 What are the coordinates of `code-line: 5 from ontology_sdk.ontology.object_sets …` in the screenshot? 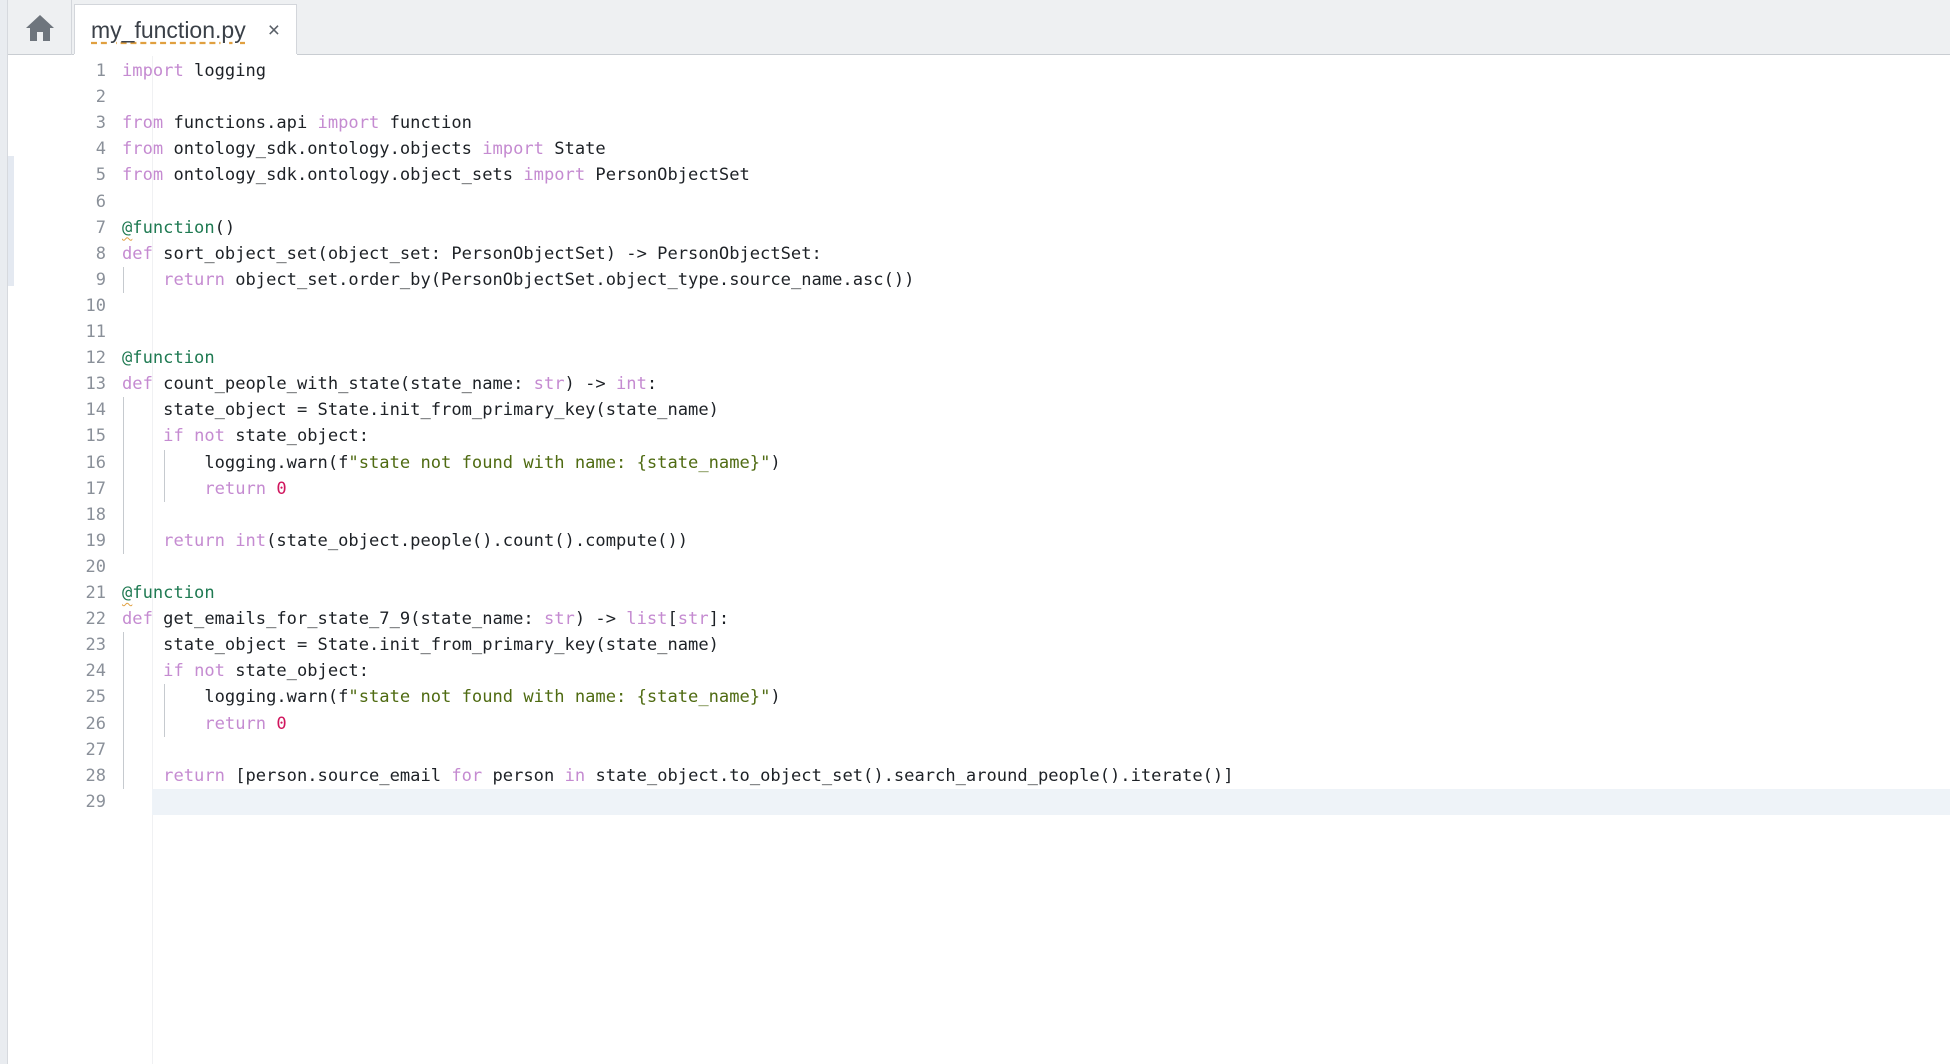 It's located at (979, 175).